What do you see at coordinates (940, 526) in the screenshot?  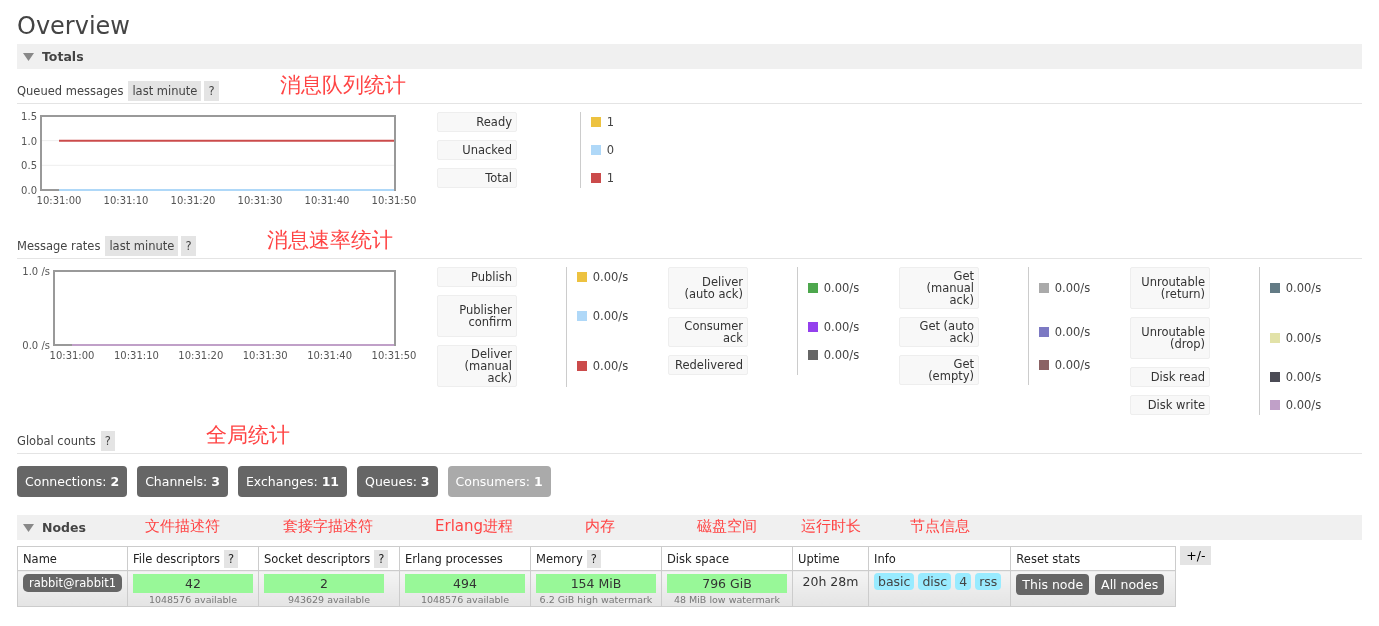 I see `annotation: 节点信息` at bounding box center [940, 526].